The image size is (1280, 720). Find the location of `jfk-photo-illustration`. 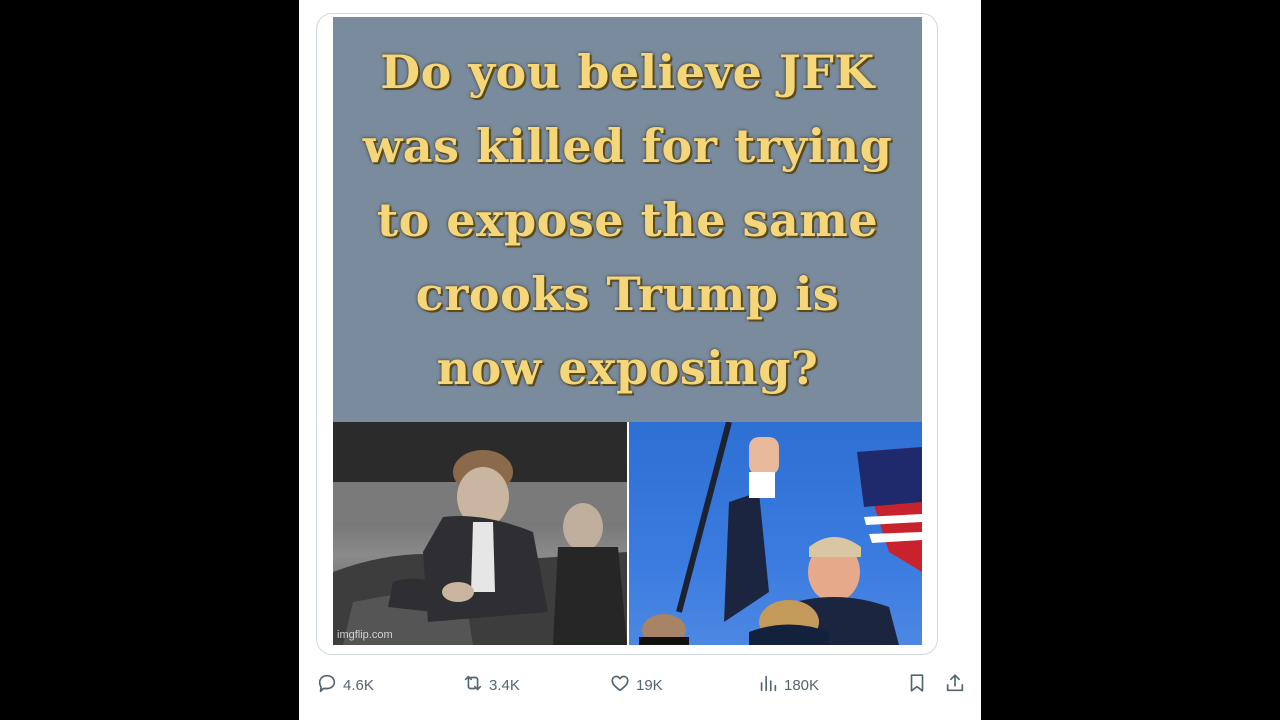

jfk-photo-illustration is located at coordinates (480, 533).